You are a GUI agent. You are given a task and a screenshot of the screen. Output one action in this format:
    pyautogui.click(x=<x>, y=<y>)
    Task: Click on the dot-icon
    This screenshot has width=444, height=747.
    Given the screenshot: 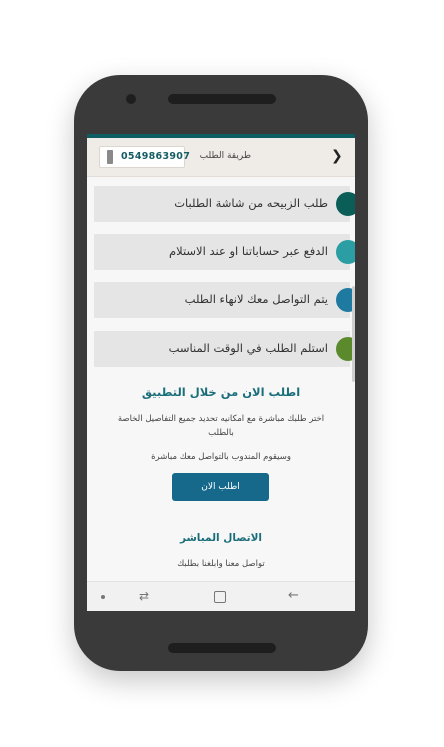 What is the action you would take?
    pyautogui.click(x=103, y=597)
    